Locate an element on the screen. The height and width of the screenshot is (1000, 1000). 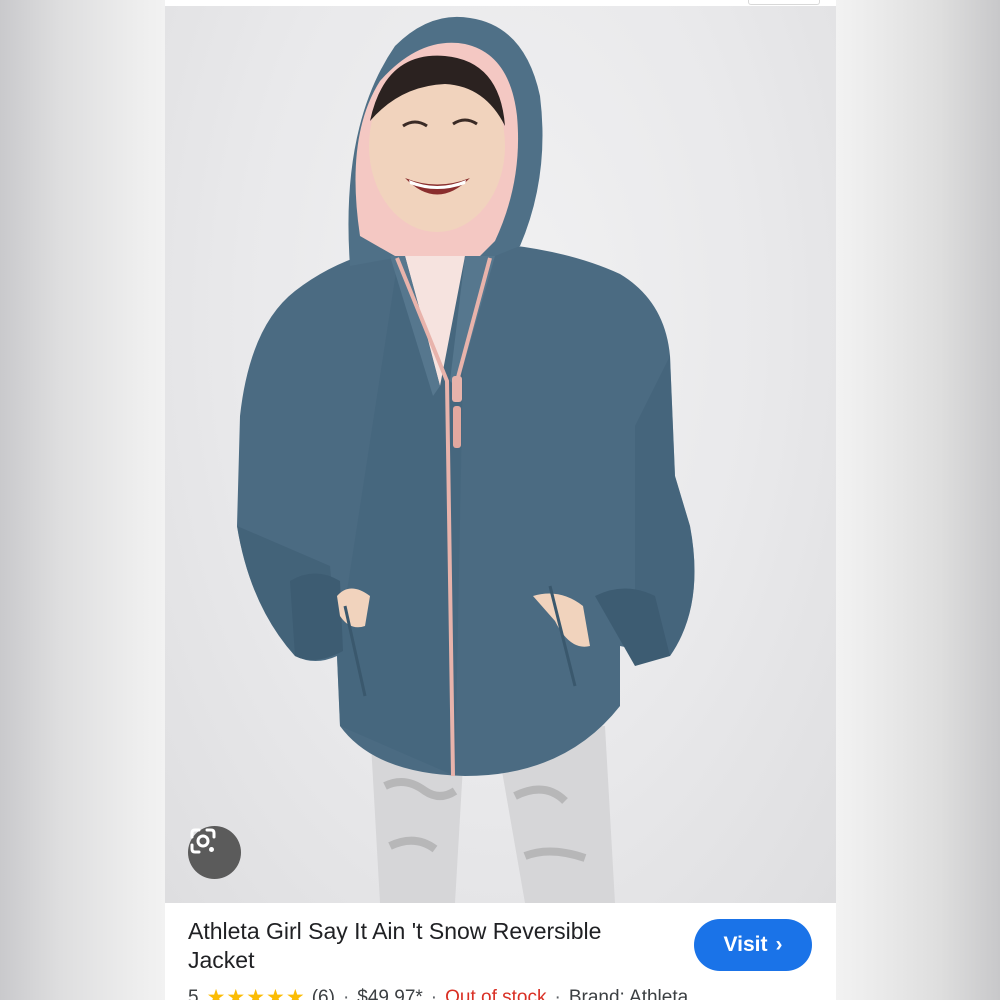
rating-value: 5 is located at coordinates (193, 993).